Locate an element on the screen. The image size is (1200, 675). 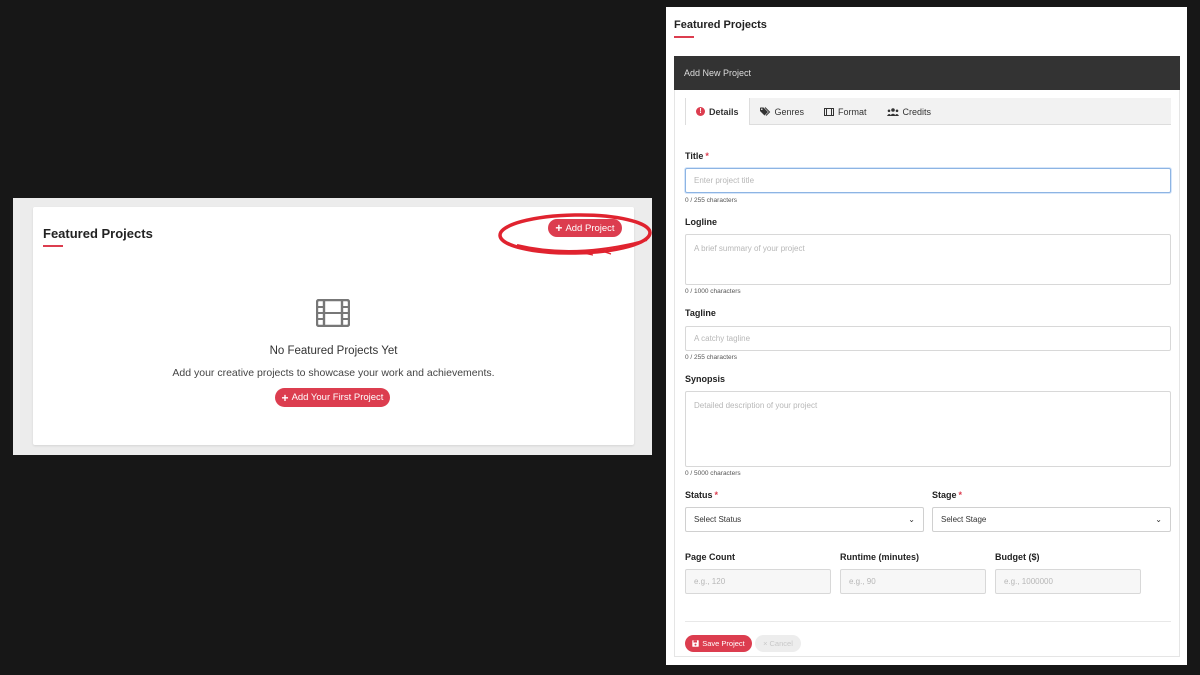
synopsis-textarea is located at coordinates (928, 429).